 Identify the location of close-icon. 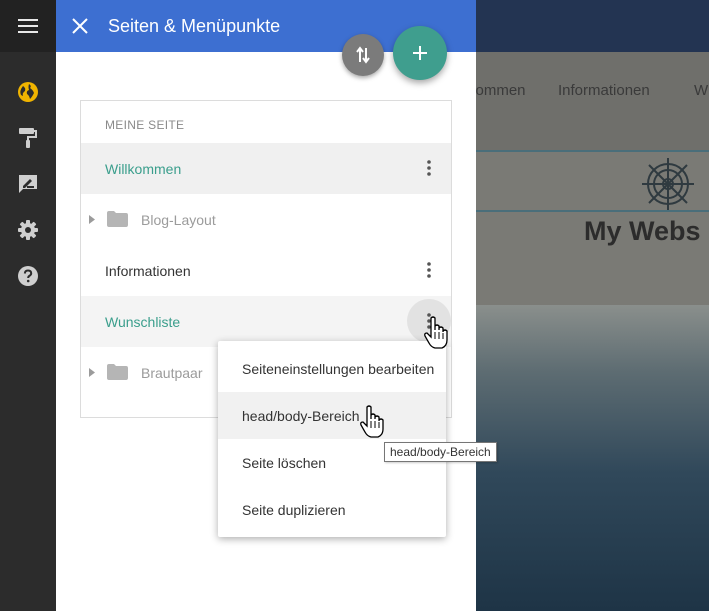
(80, 26).